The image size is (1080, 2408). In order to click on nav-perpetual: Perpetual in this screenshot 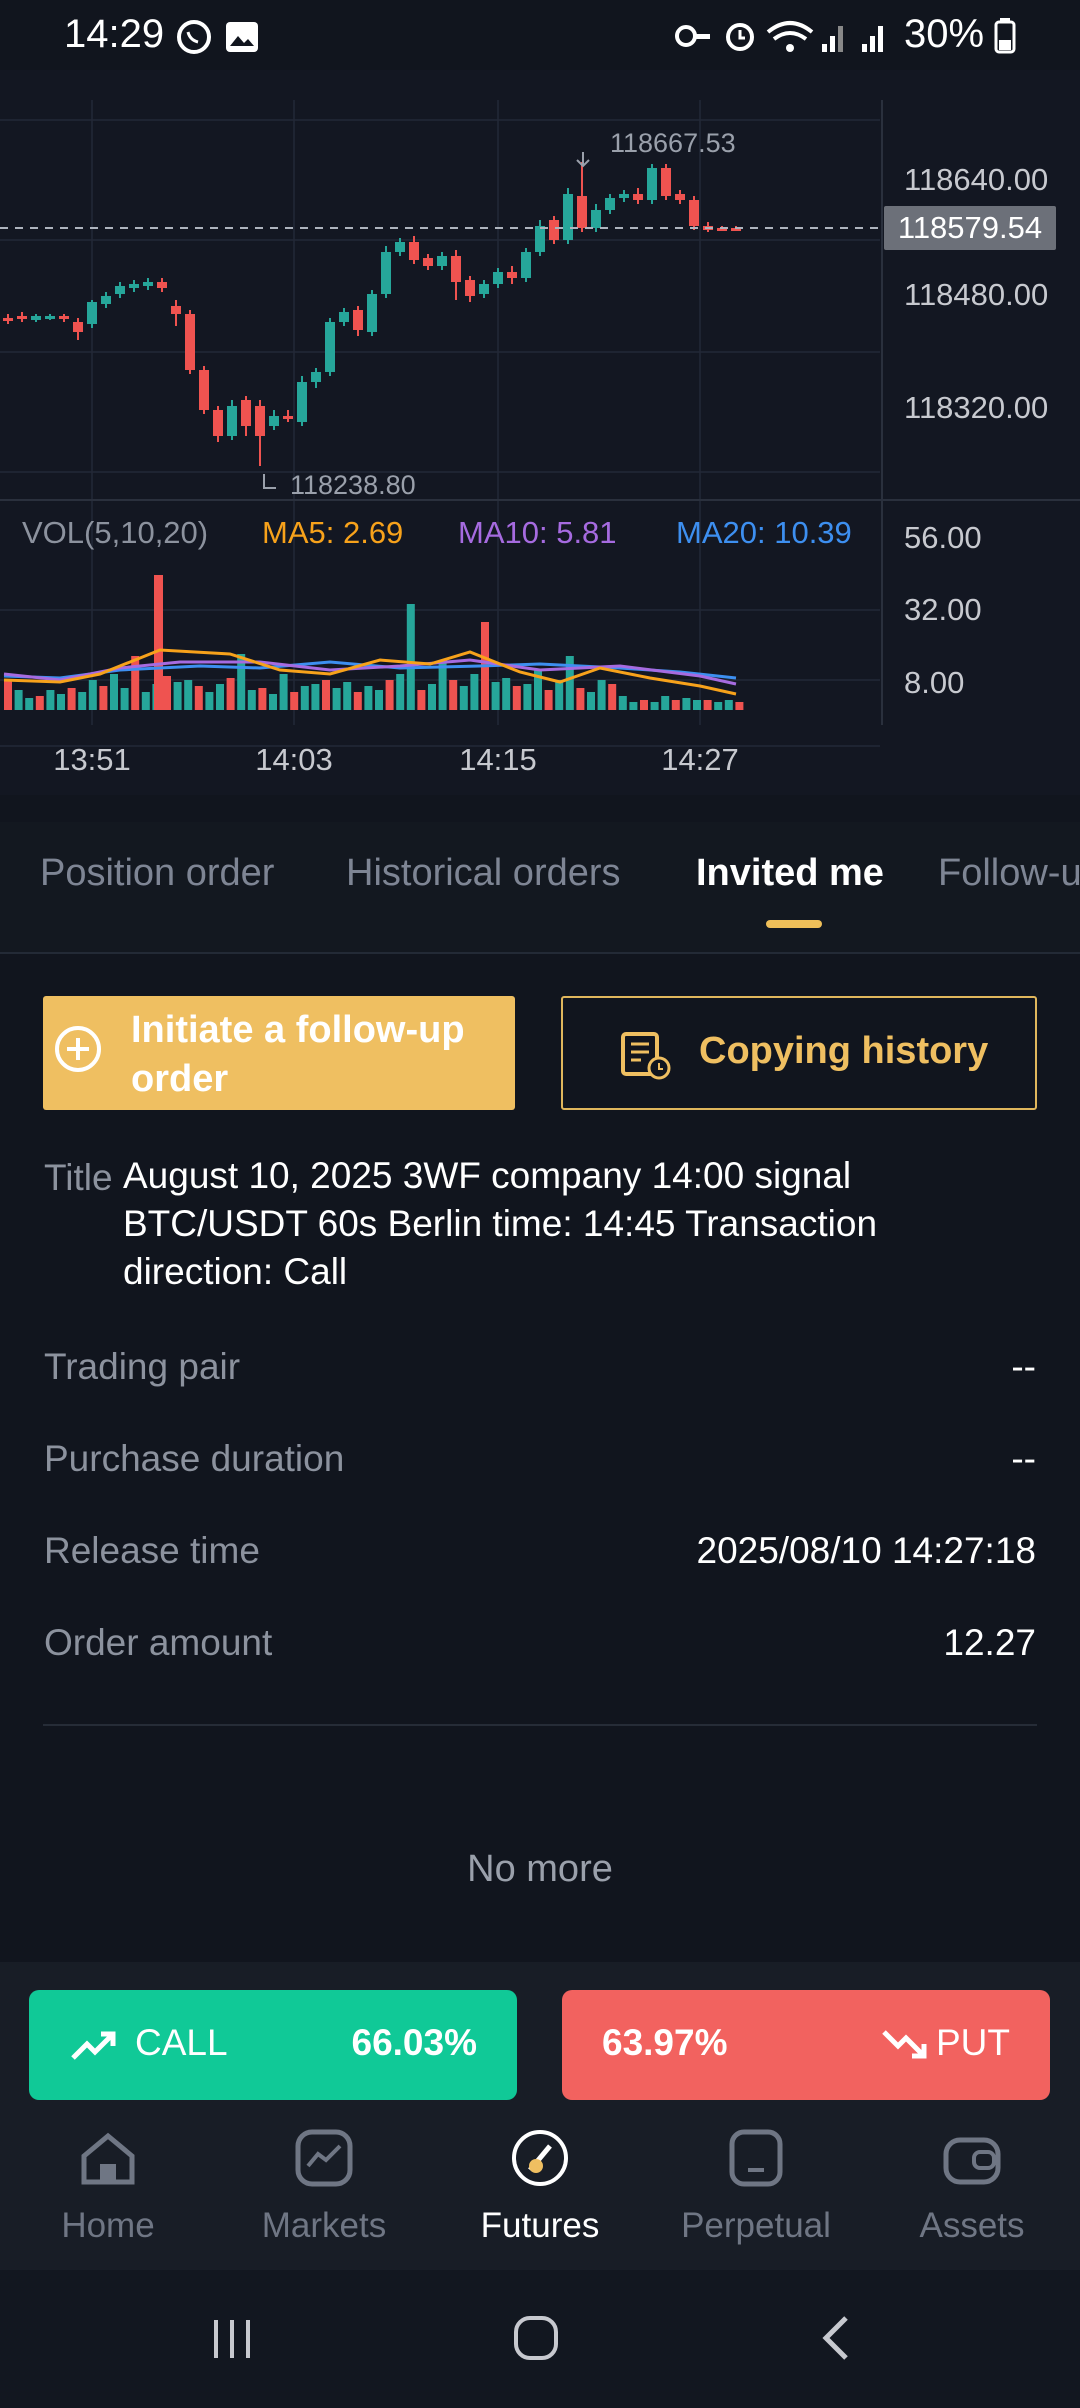, I will do `click(756, 2190)`.